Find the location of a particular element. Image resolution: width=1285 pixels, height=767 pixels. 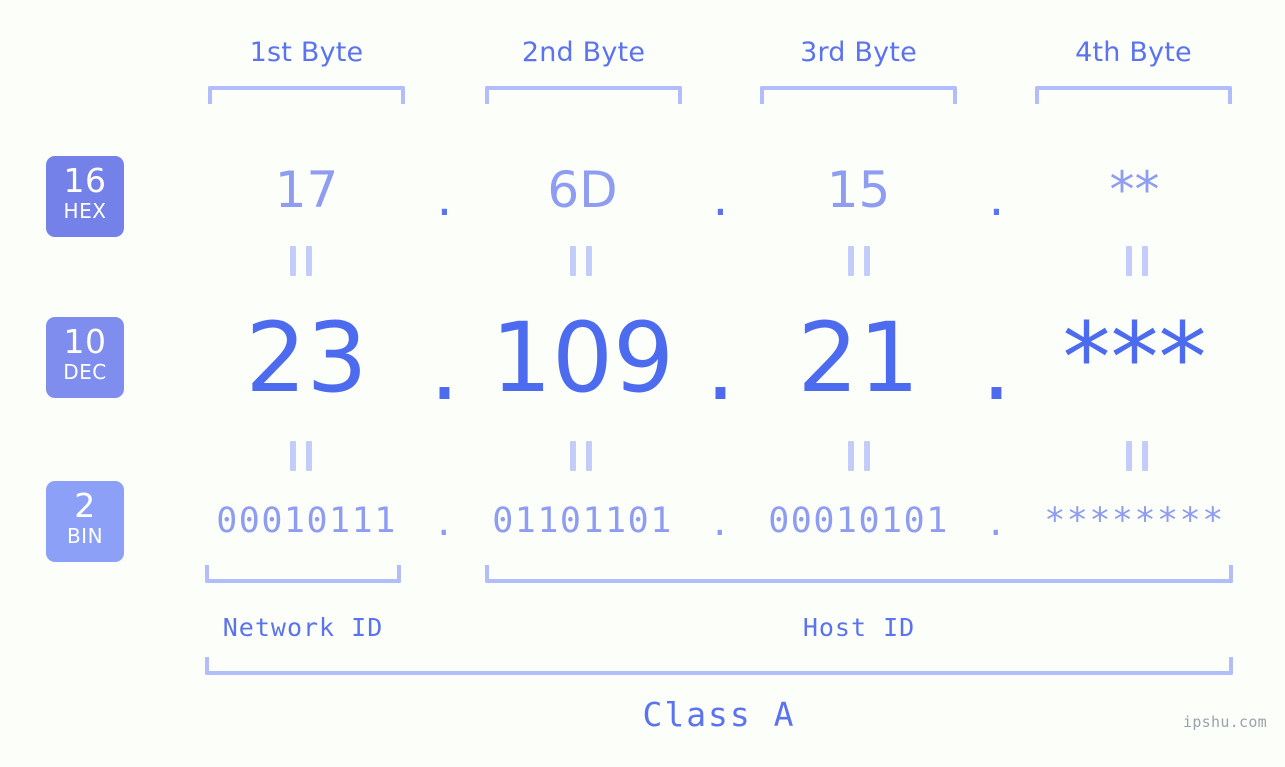

watermark: ipshu.com is located at coordinates (1225, 722).